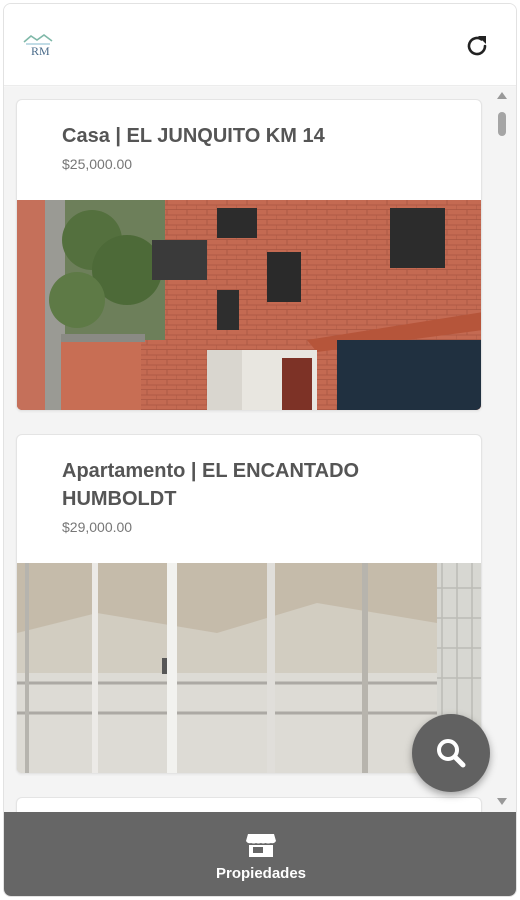 This screenshot has height=900, width=520. I want to click on refresh-icon, so click(477, 46).